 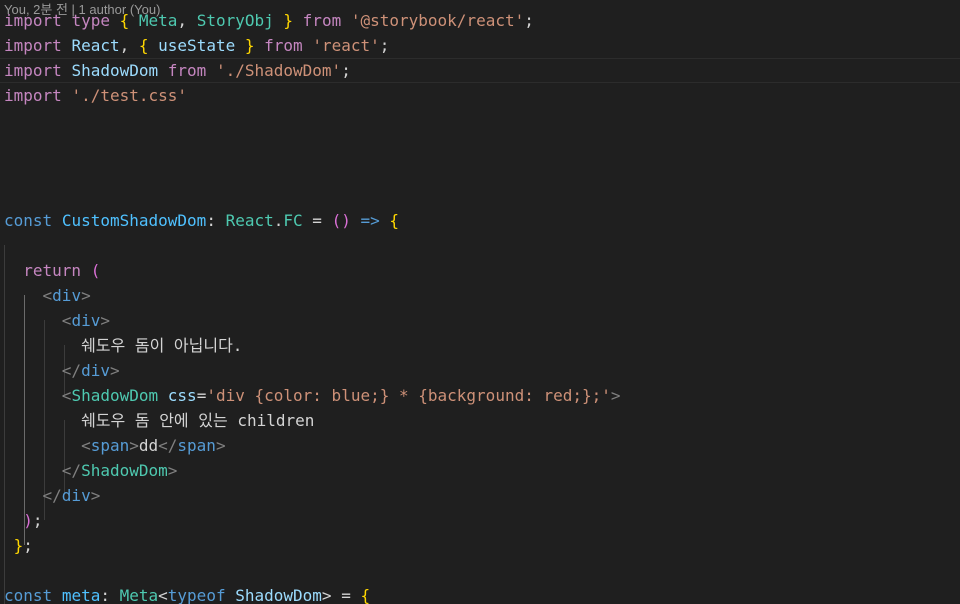 I want to click on code-line: 쉐도우 돔 안에 있는 children, so click(x=480, y=420).